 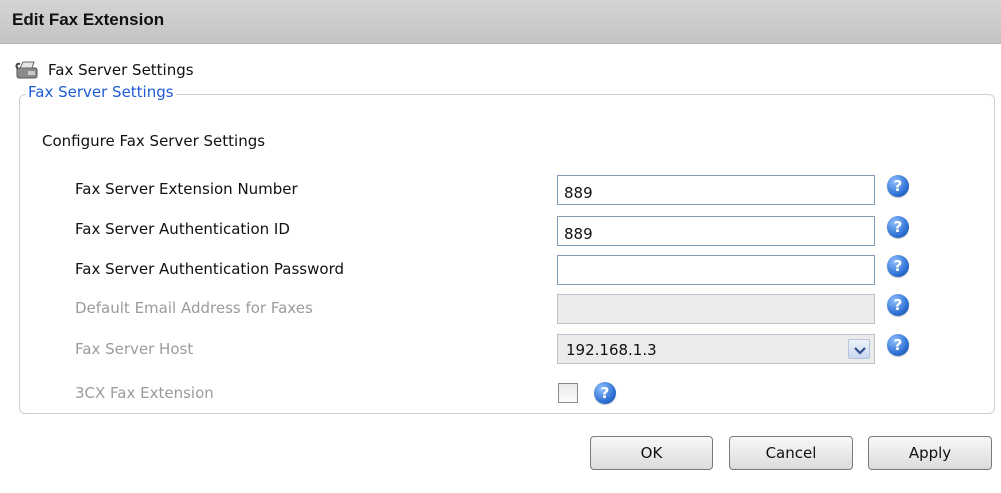 What do you see at coordinates (716, 309) in the screenshot?
I see `default-email-input` at bounding box center [716, 309].